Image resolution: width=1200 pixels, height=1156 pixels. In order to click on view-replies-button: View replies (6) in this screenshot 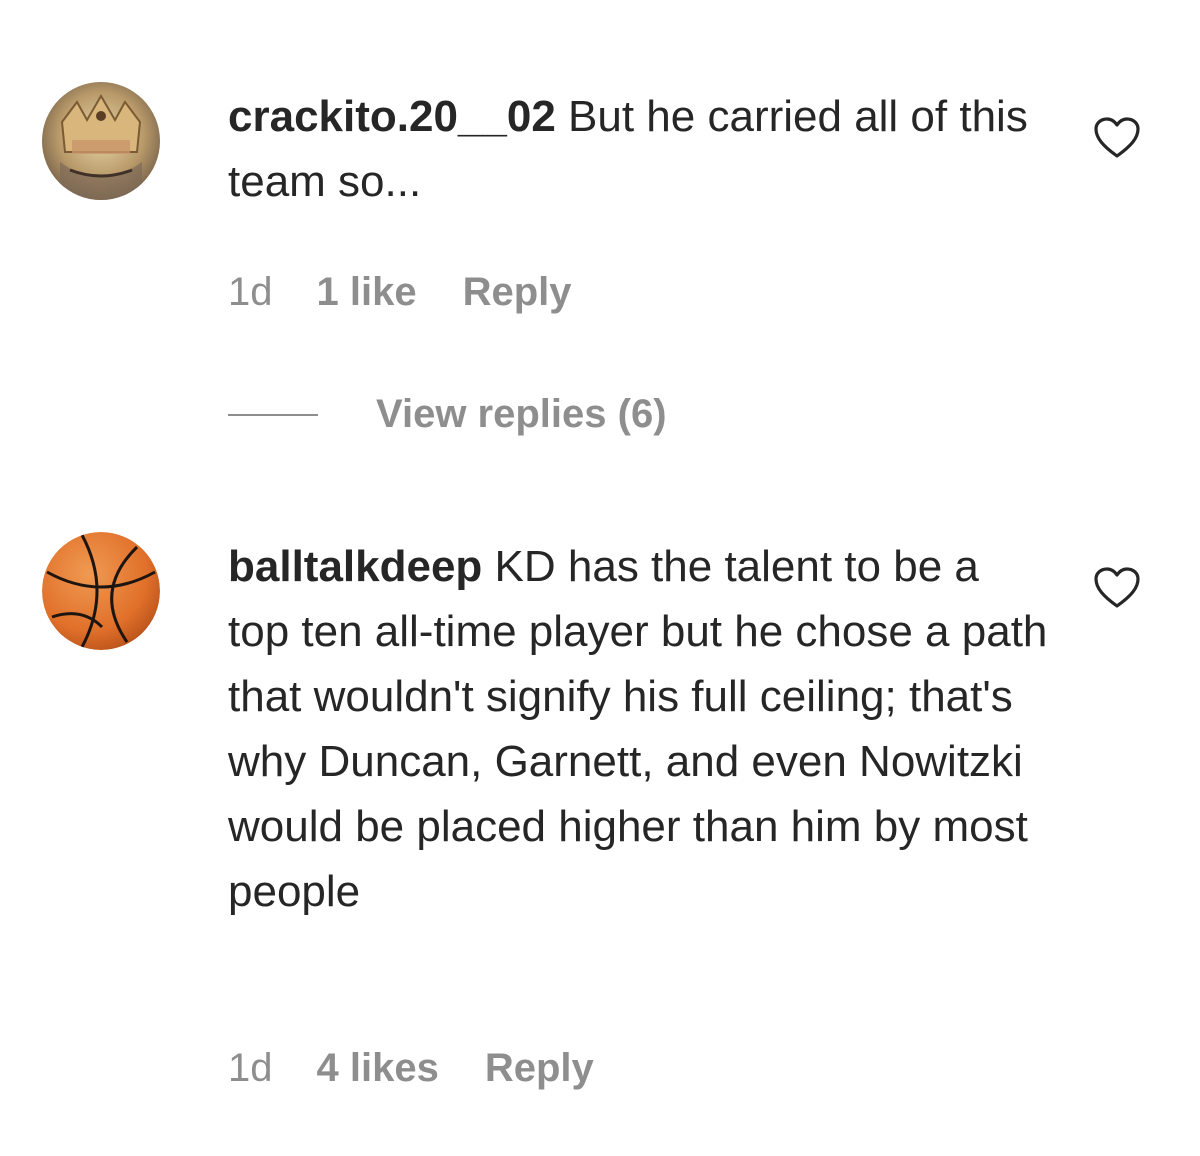, I will do `click(447, 414)`.